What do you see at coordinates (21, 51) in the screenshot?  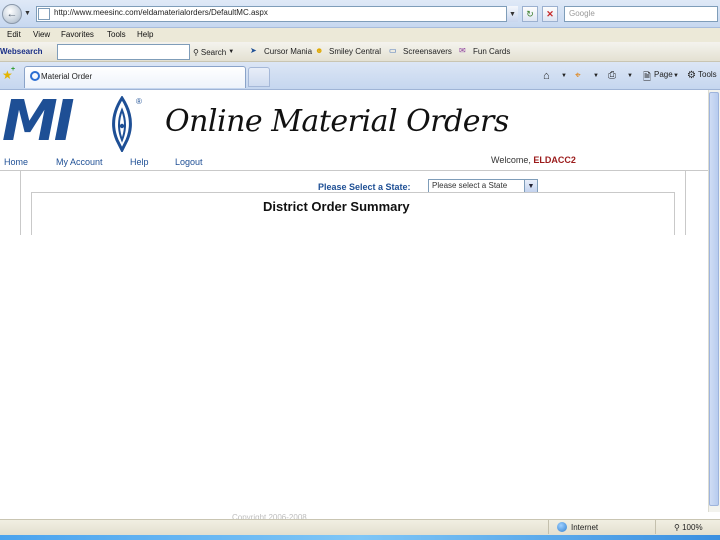 I see `websearch-label: Websearch` at bounding box center [21, 51].